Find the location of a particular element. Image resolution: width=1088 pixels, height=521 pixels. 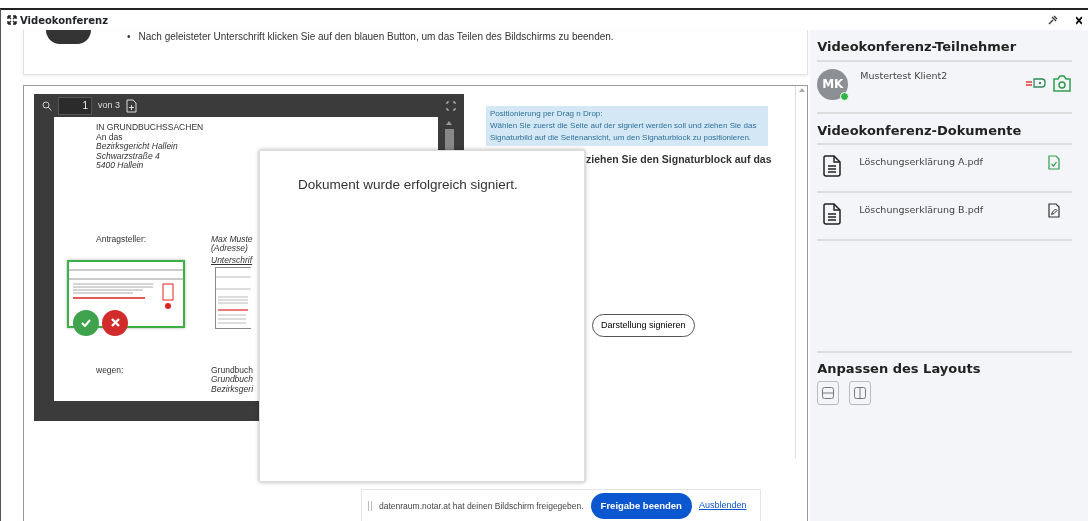

search-icon is located at coordinates (47, 105).